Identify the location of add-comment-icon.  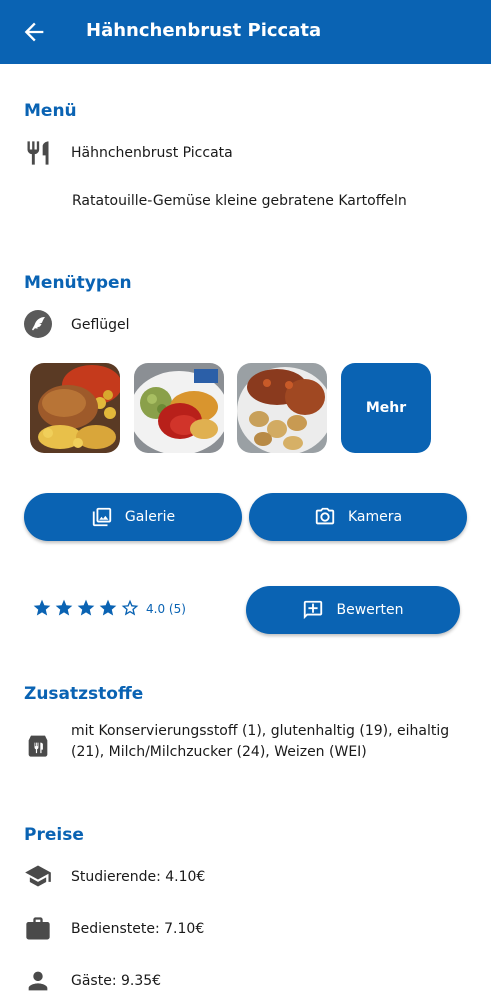
(313, 610).